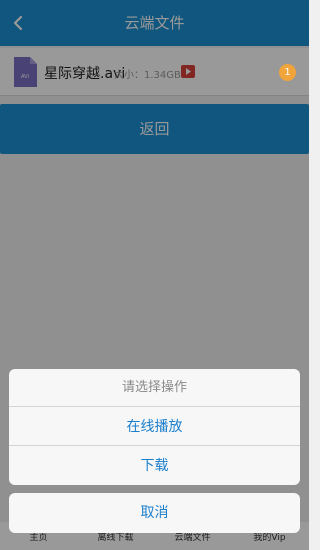 The width and height of the screenshot is (320, 550). Describe the element at coordinates (287, 72) in the screenshot. I see `count-badge: 1` at that location.